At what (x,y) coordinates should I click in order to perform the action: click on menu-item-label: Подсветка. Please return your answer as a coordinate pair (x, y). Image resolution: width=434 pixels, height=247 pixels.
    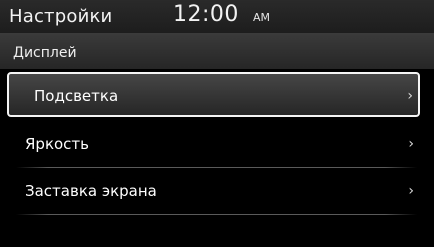
    Looking at the image, I should click on (76, 96).